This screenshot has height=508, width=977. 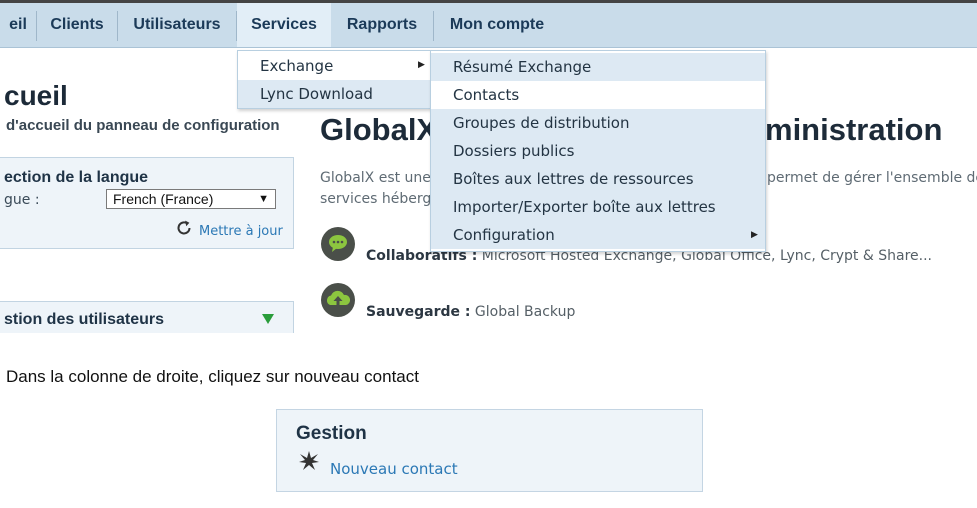 What do you see at coordinates (418, 312) in the screenshot?
I see `feature-label: Sauvegarde :` at bounding box center [418, 312].